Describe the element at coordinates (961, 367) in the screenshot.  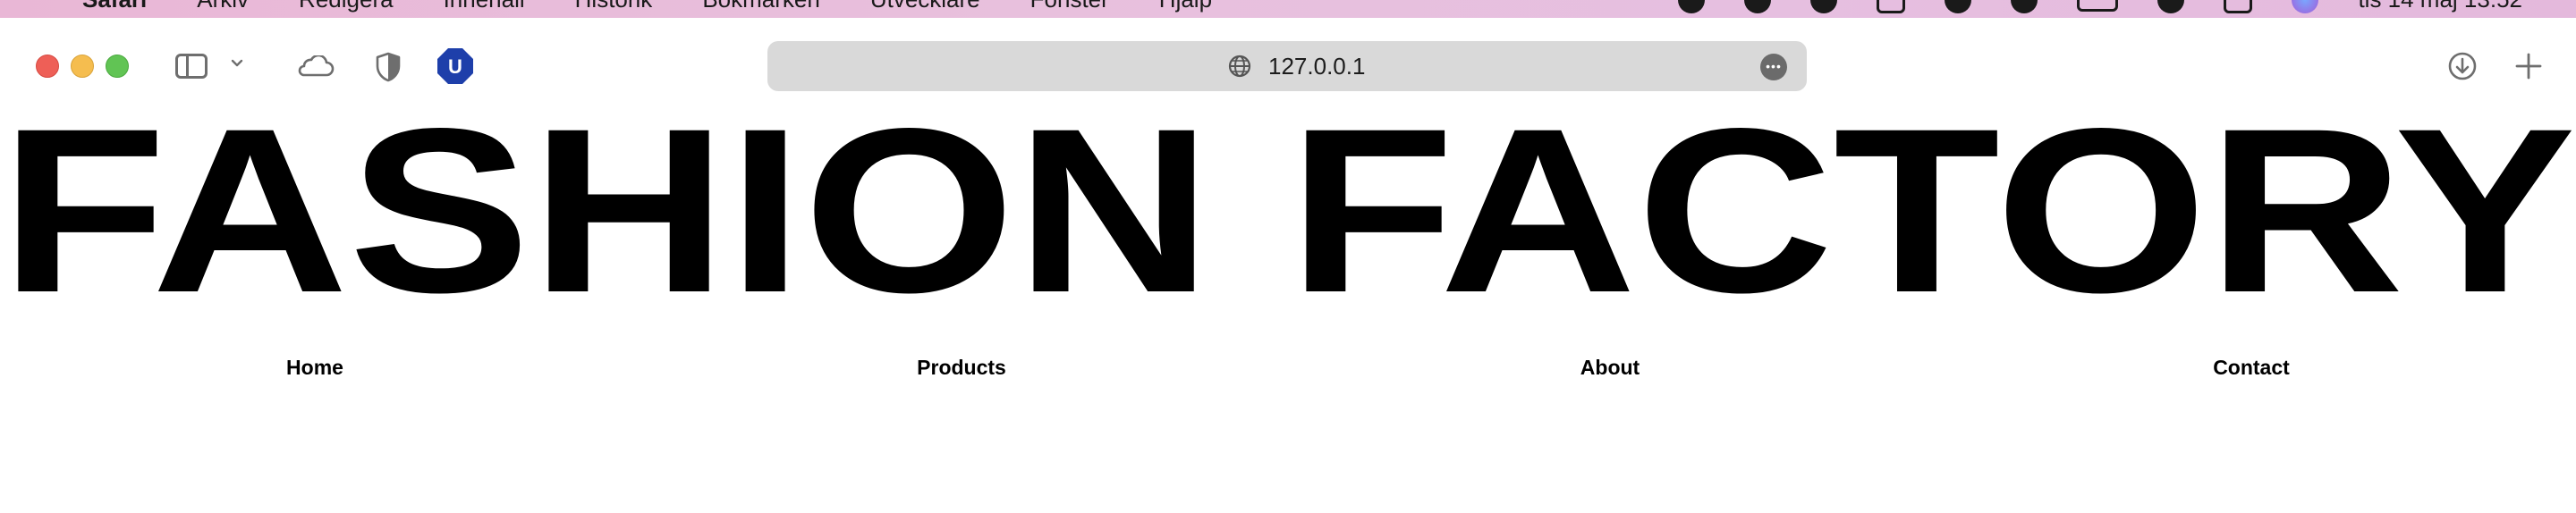
I see `nav-products-link: Products` at that location.